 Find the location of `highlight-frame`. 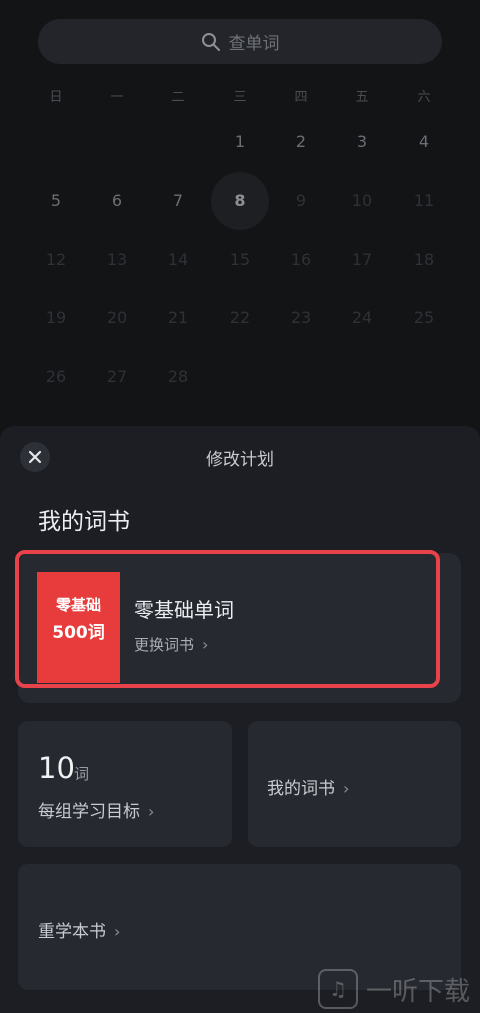

highlight-frame is located at coordinates (227, 619).